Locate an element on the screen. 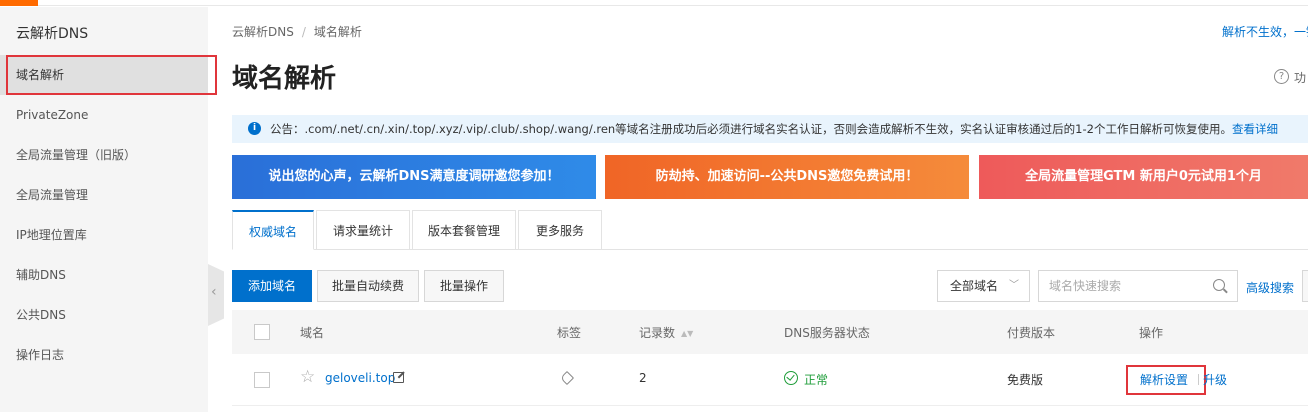  domain-filter-select: 全部域名 ﹀ is located at coordinates (983, 286).